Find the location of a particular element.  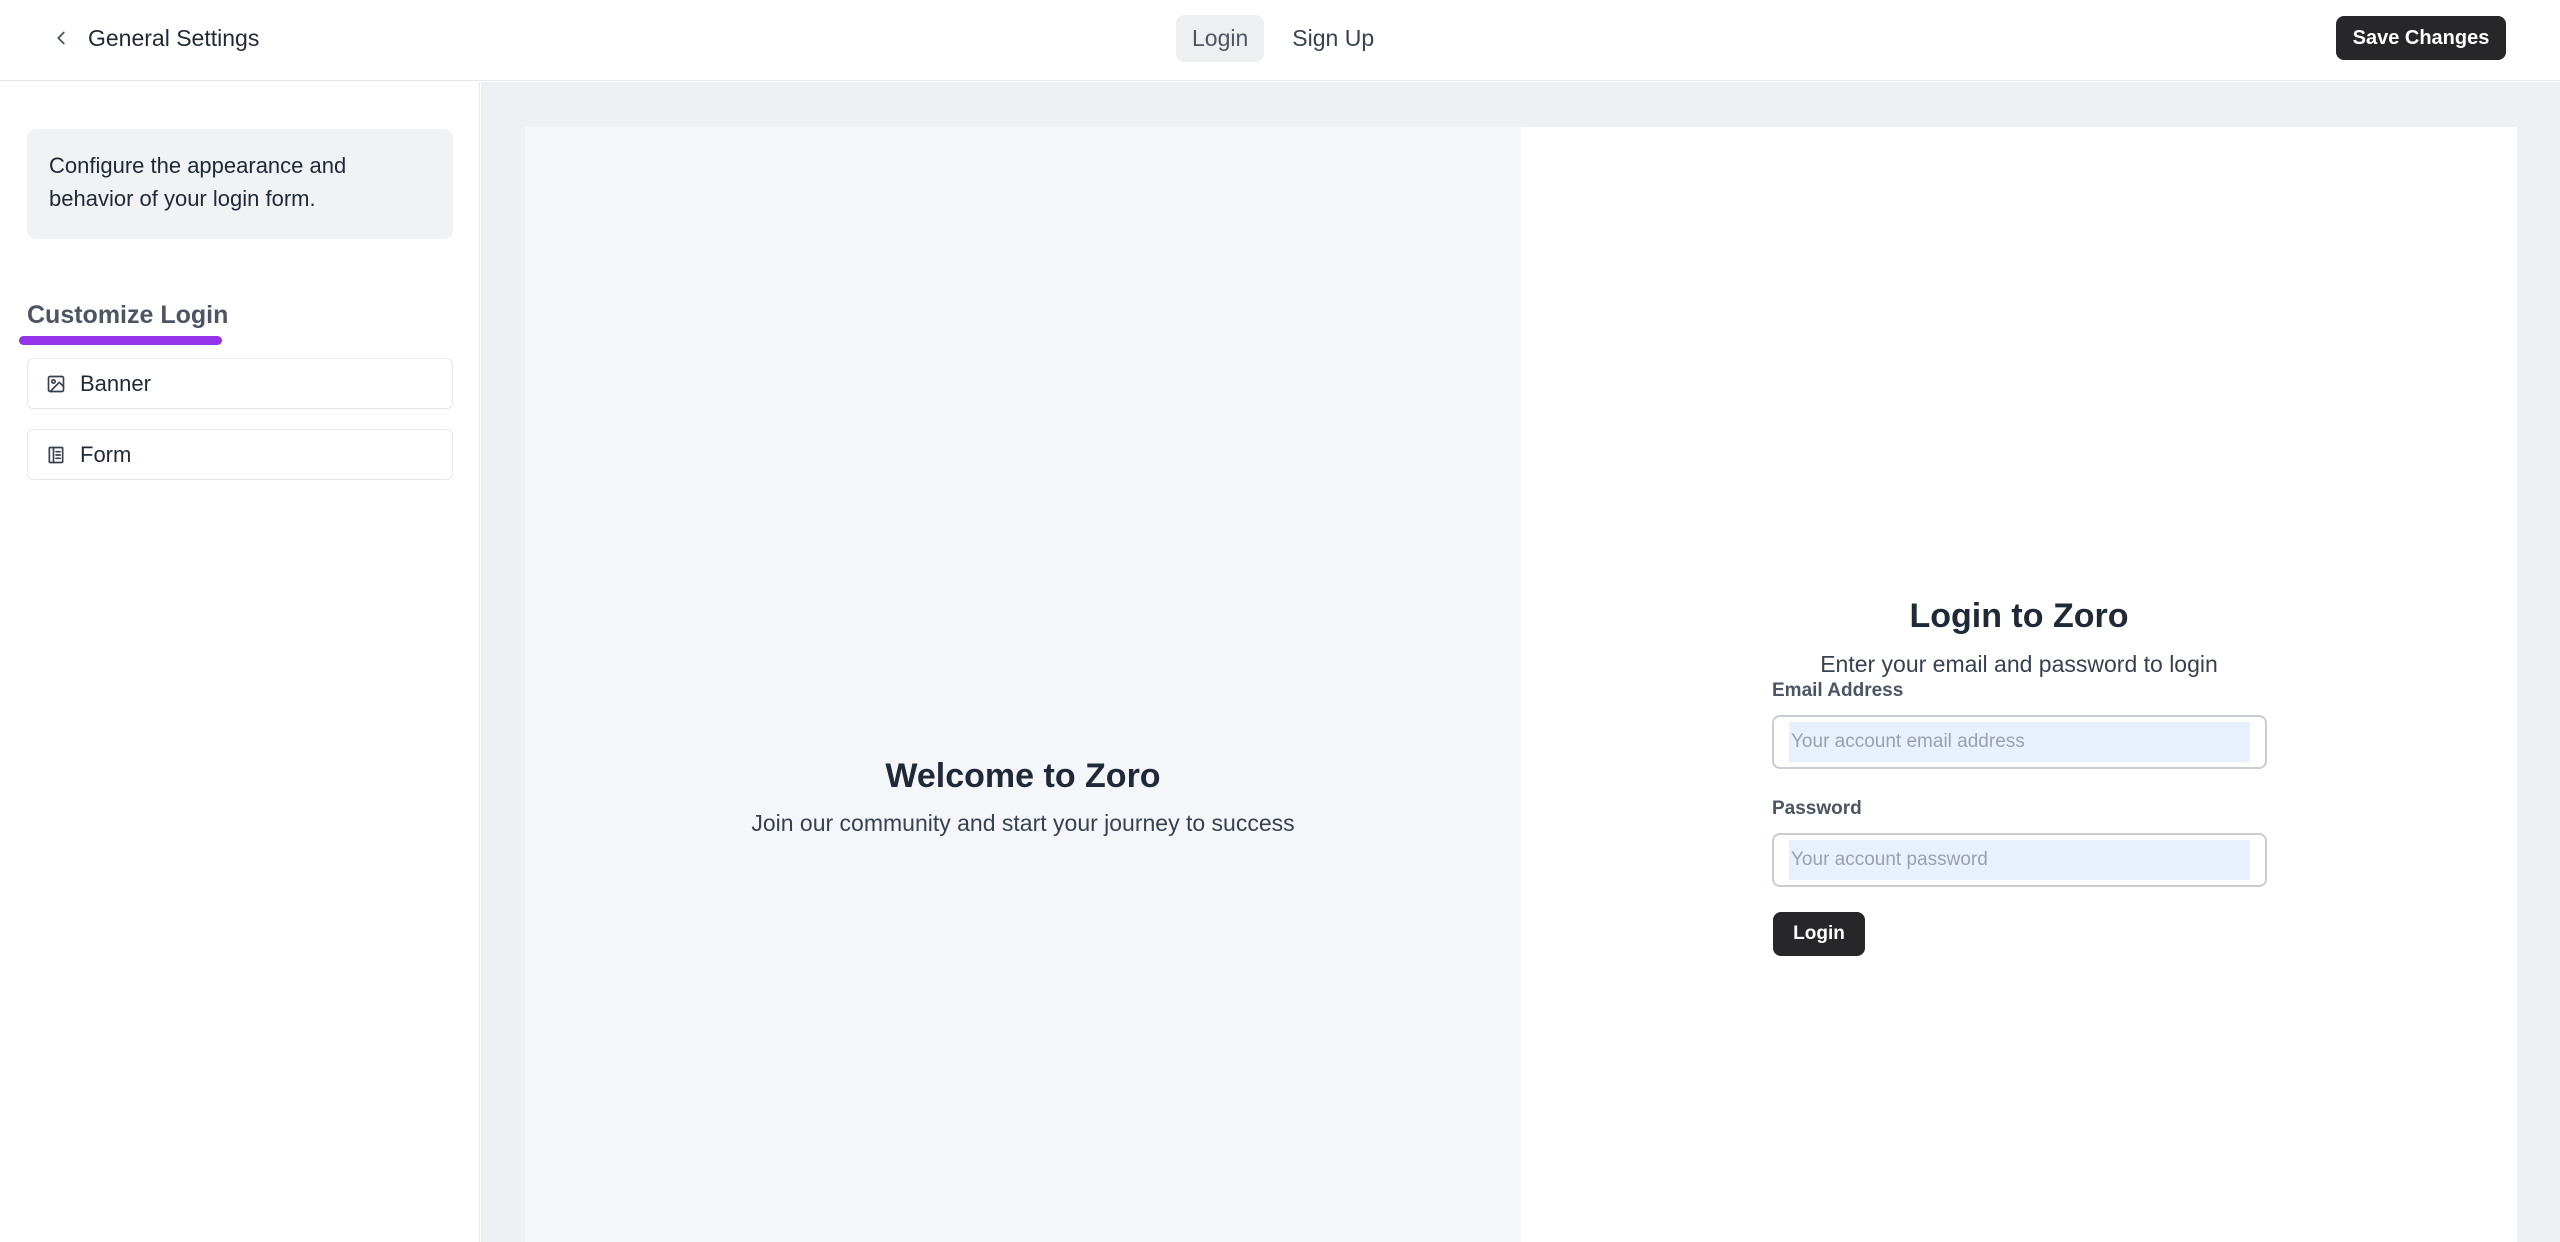

banner-title: Welcome to Zoro is located at coordinates (1023, 776).